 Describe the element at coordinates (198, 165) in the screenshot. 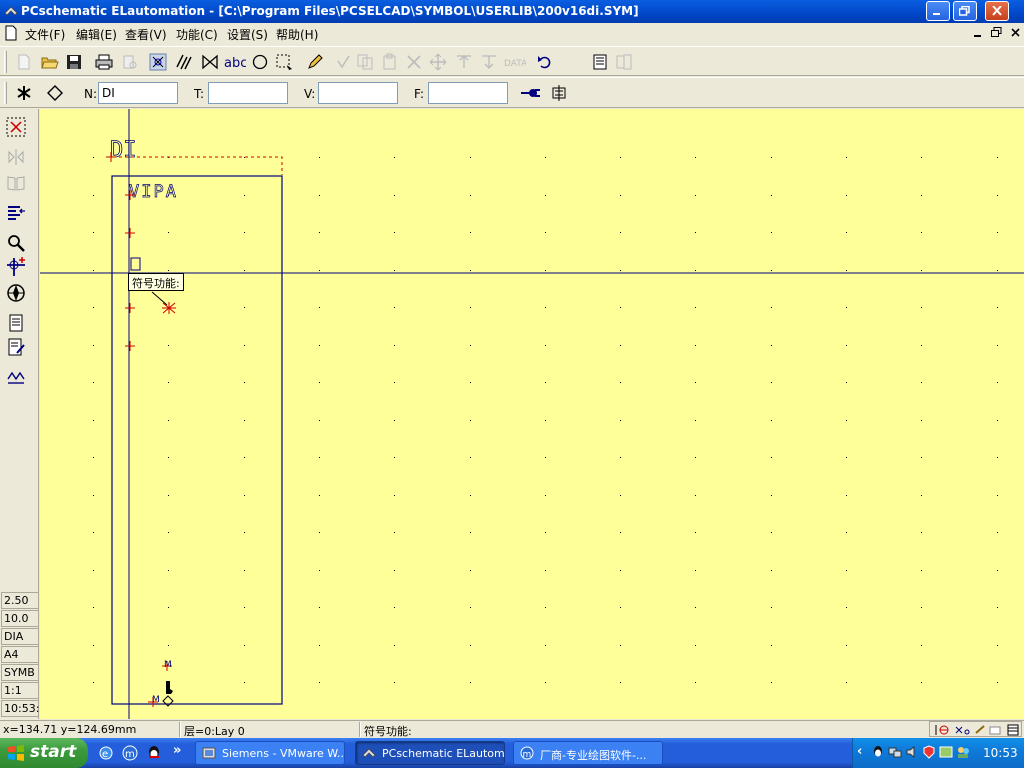

I see `name-bounding-box` at that location.